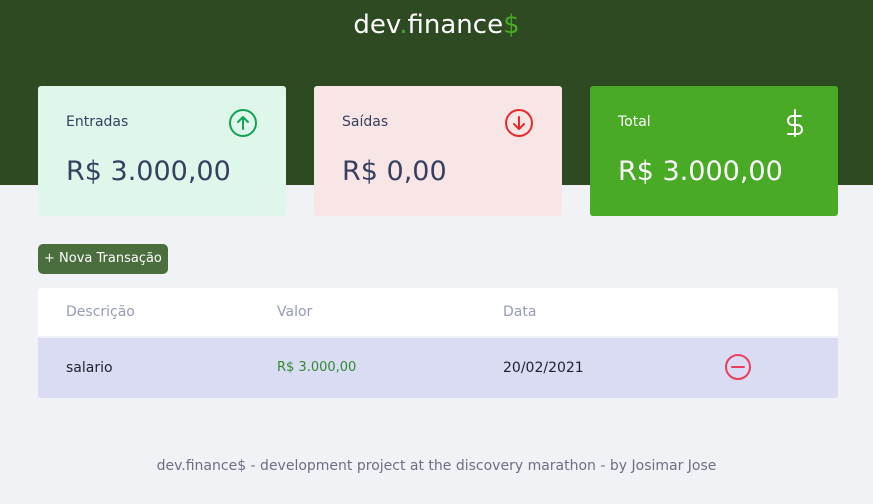  I want to click on table-row: salario R$ 3.000,00 20/02/2021, so click(438, 368).